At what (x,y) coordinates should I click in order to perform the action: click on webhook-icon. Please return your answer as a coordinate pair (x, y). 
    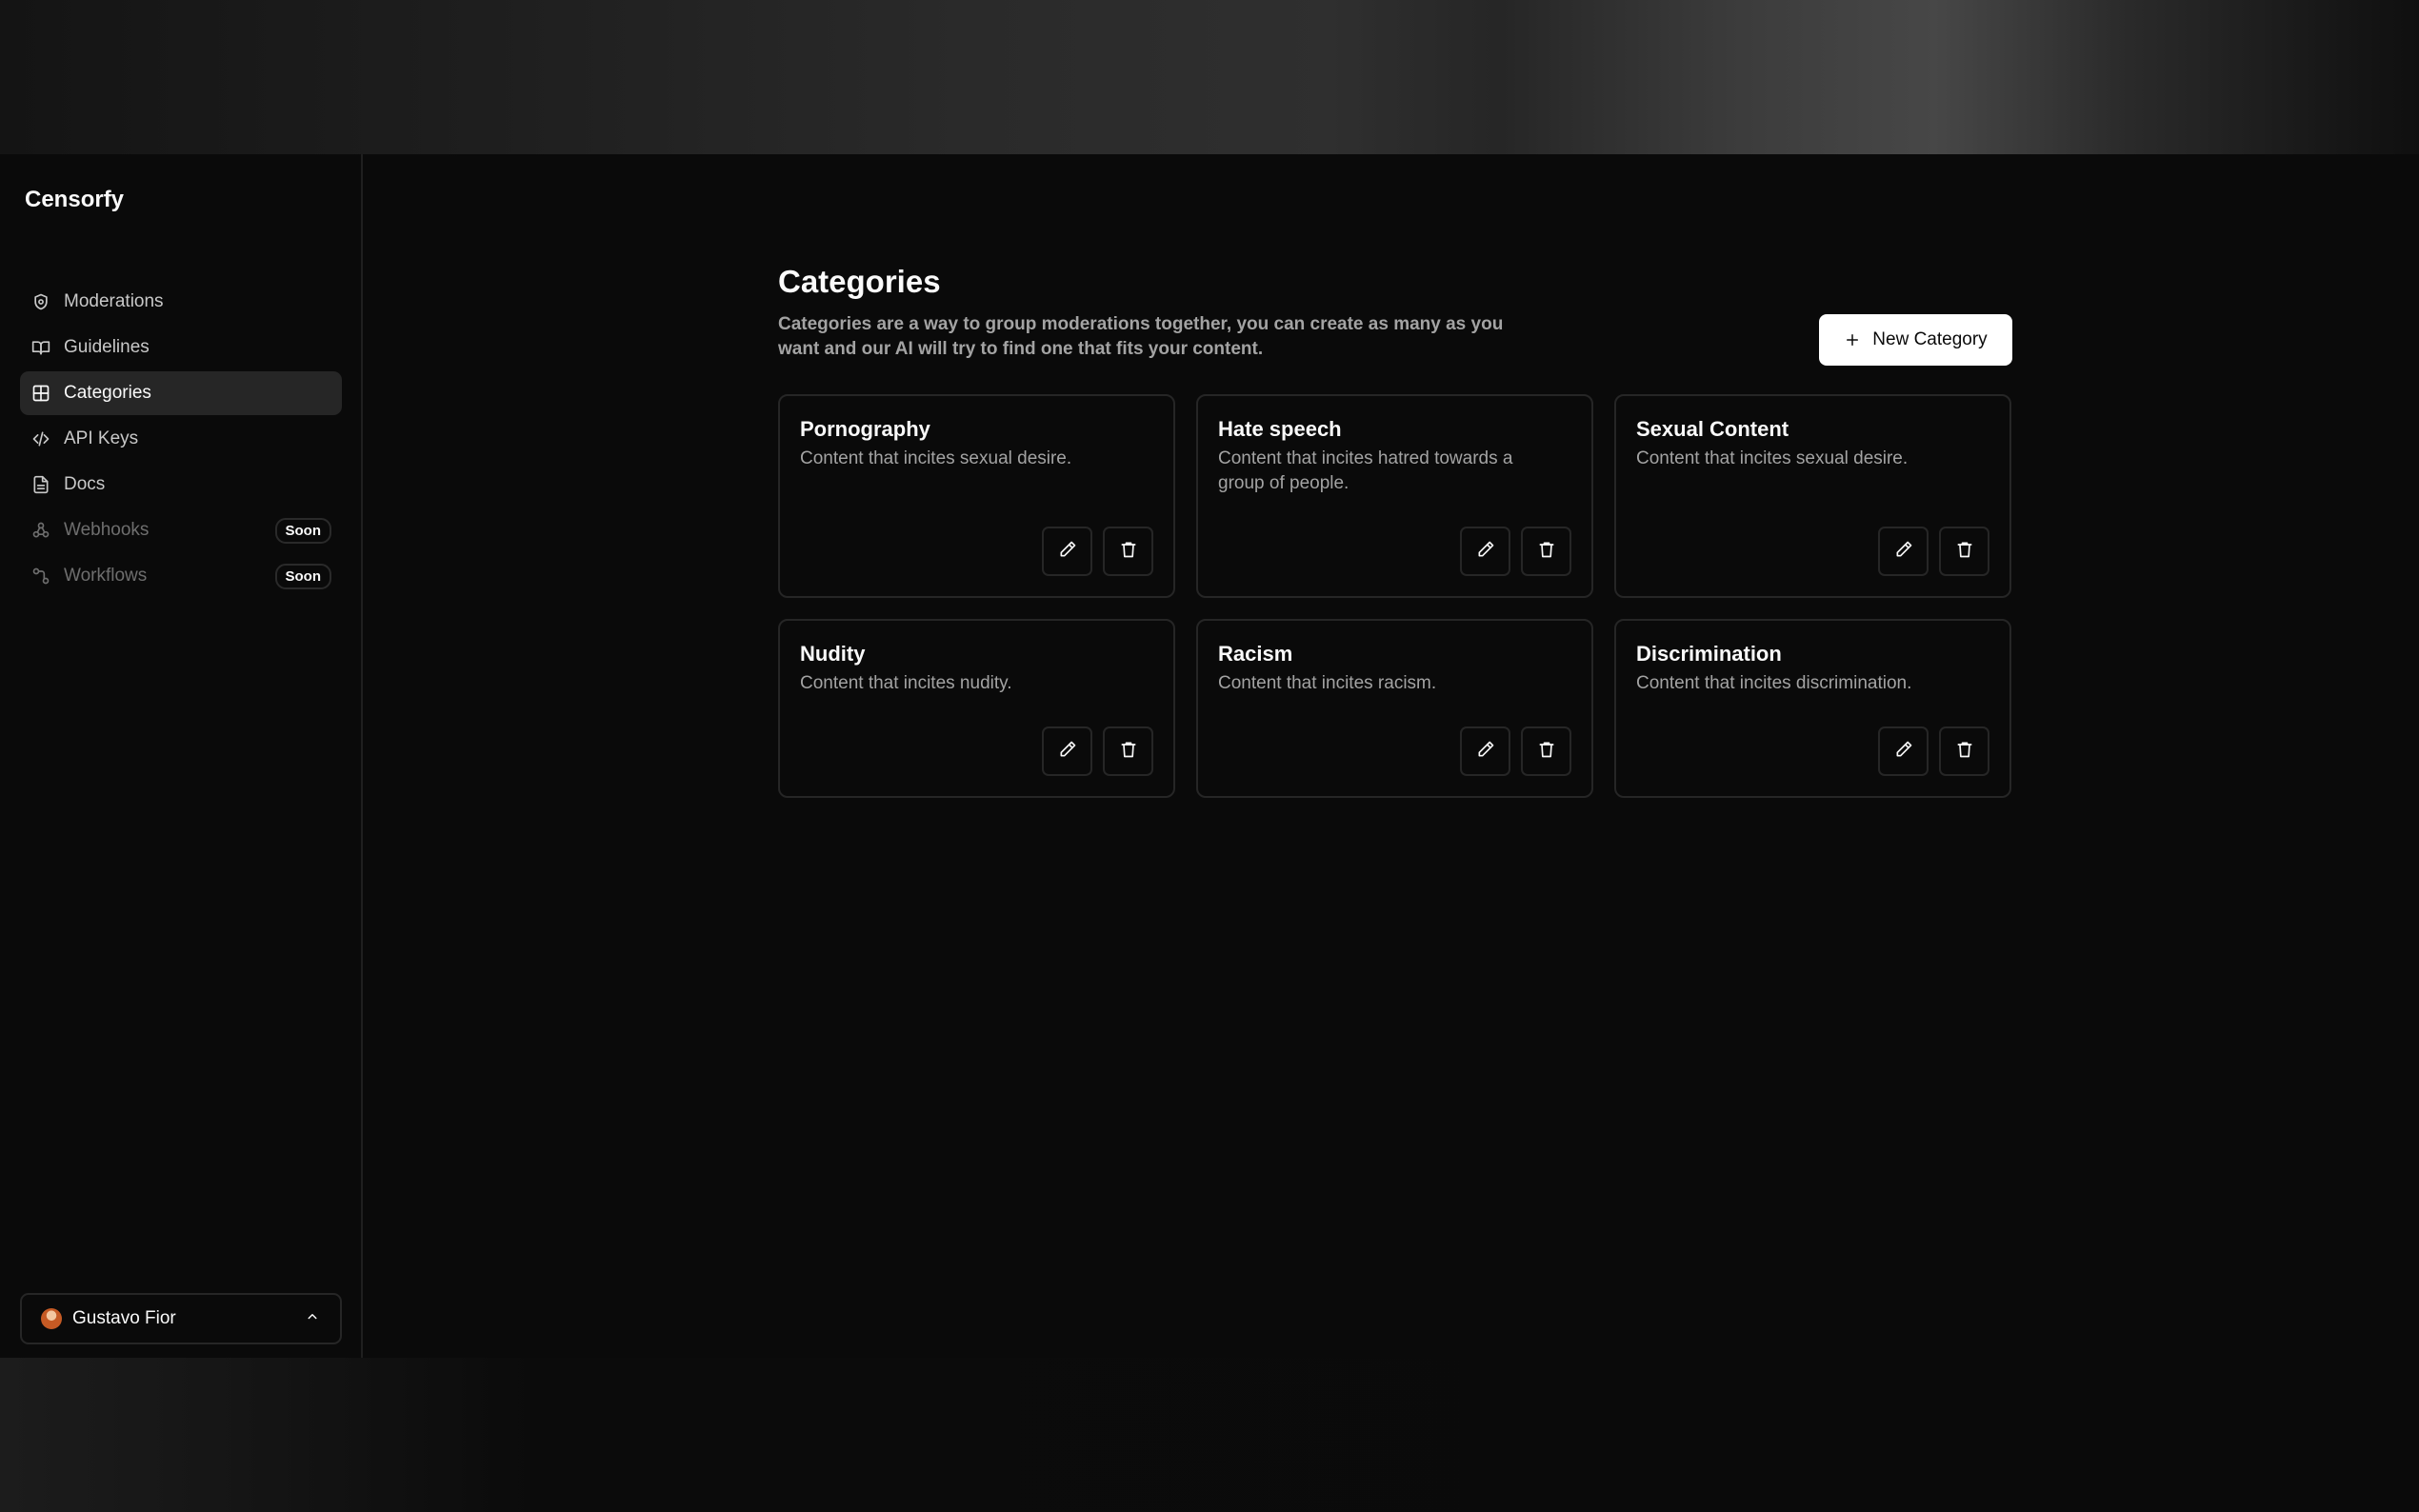
    Looking at the image, I should click on (40, 530).